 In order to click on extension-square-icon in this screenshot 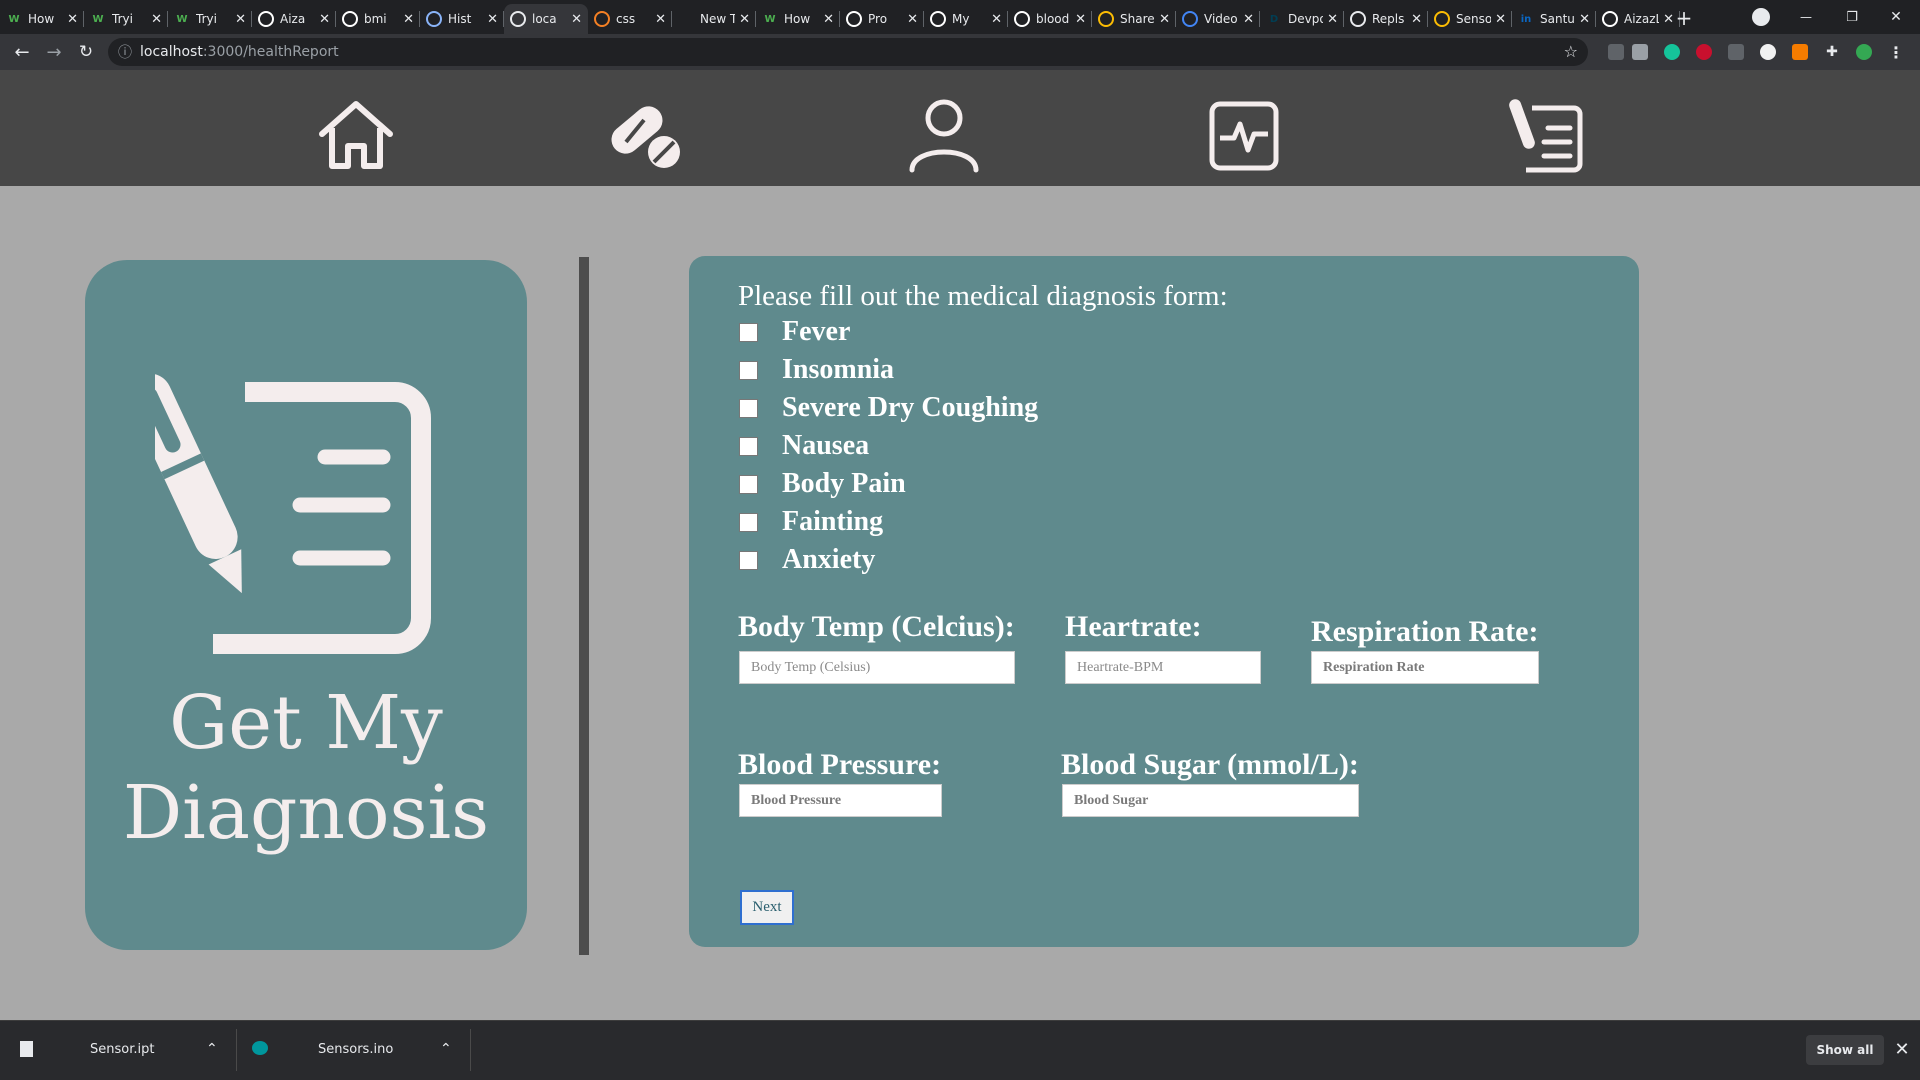, I will do `click(1640, 52)`.